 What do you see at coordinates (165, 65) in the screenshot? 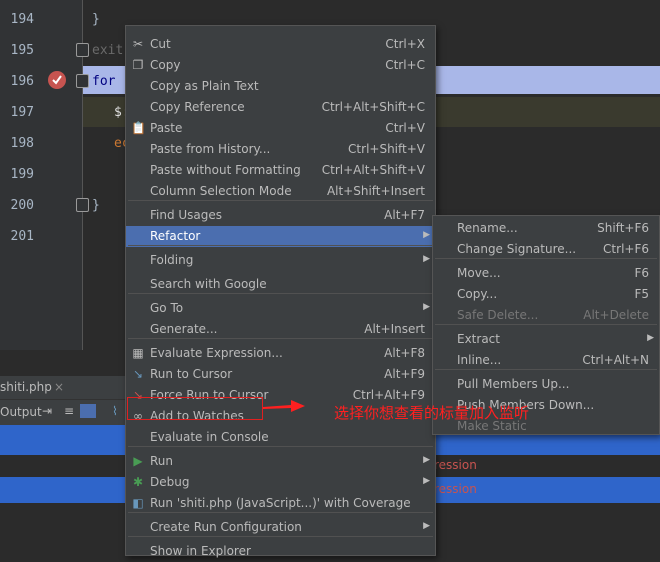
I see `menu-item-label: Copy` at bounding box center [165, 65].